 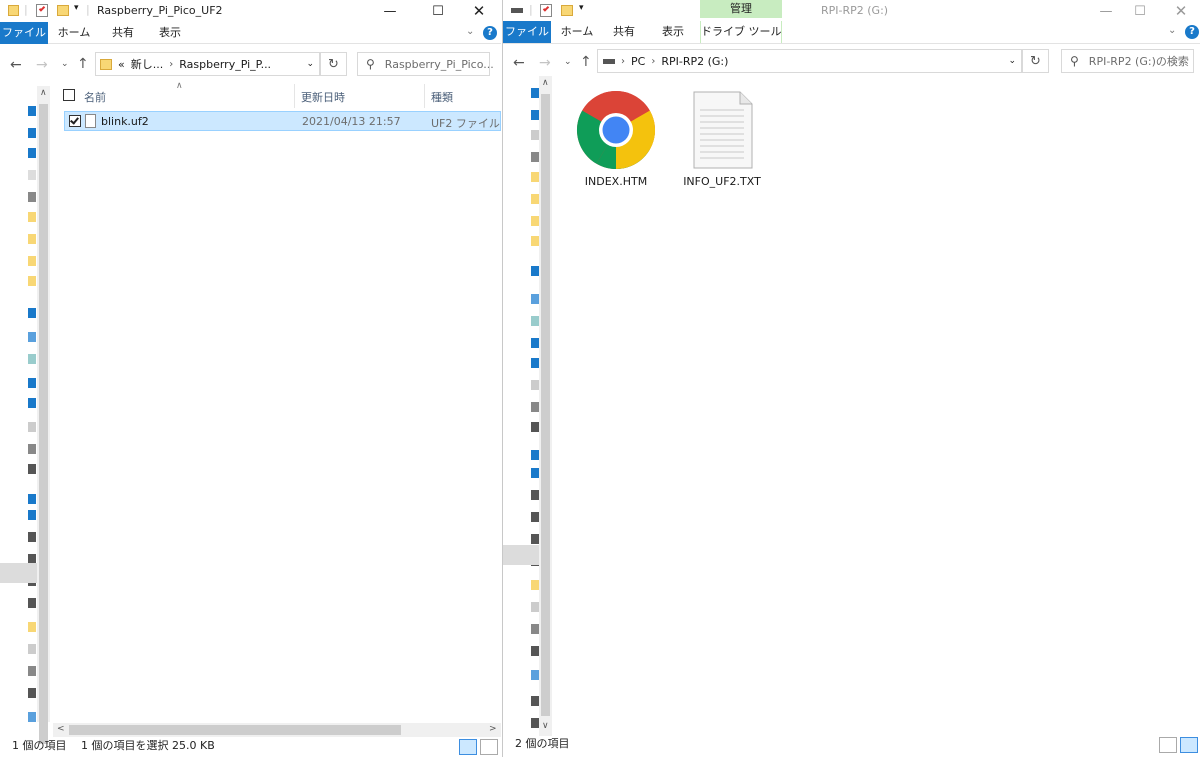 What do you see at coordinates (1140, 11) in the screenshot?
I see `maximize-button: ☐` at bounding box center [1140, 11].